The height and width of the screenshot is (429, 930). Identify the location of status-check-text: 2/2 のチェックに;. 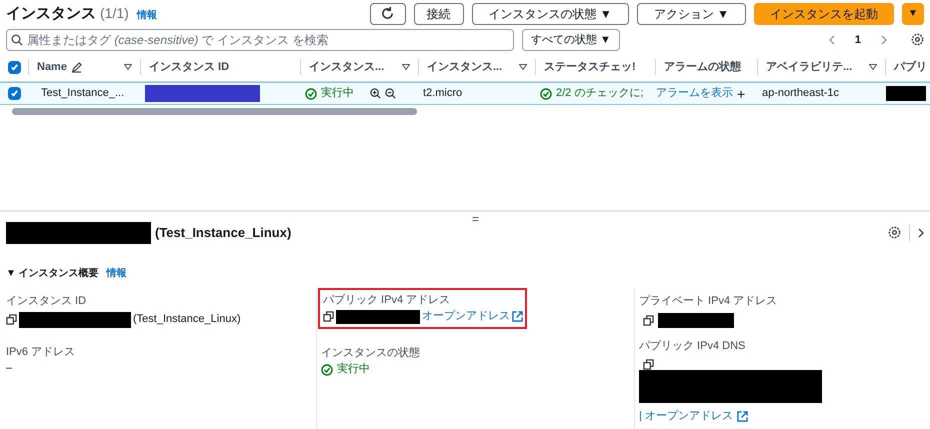
(600, 94).